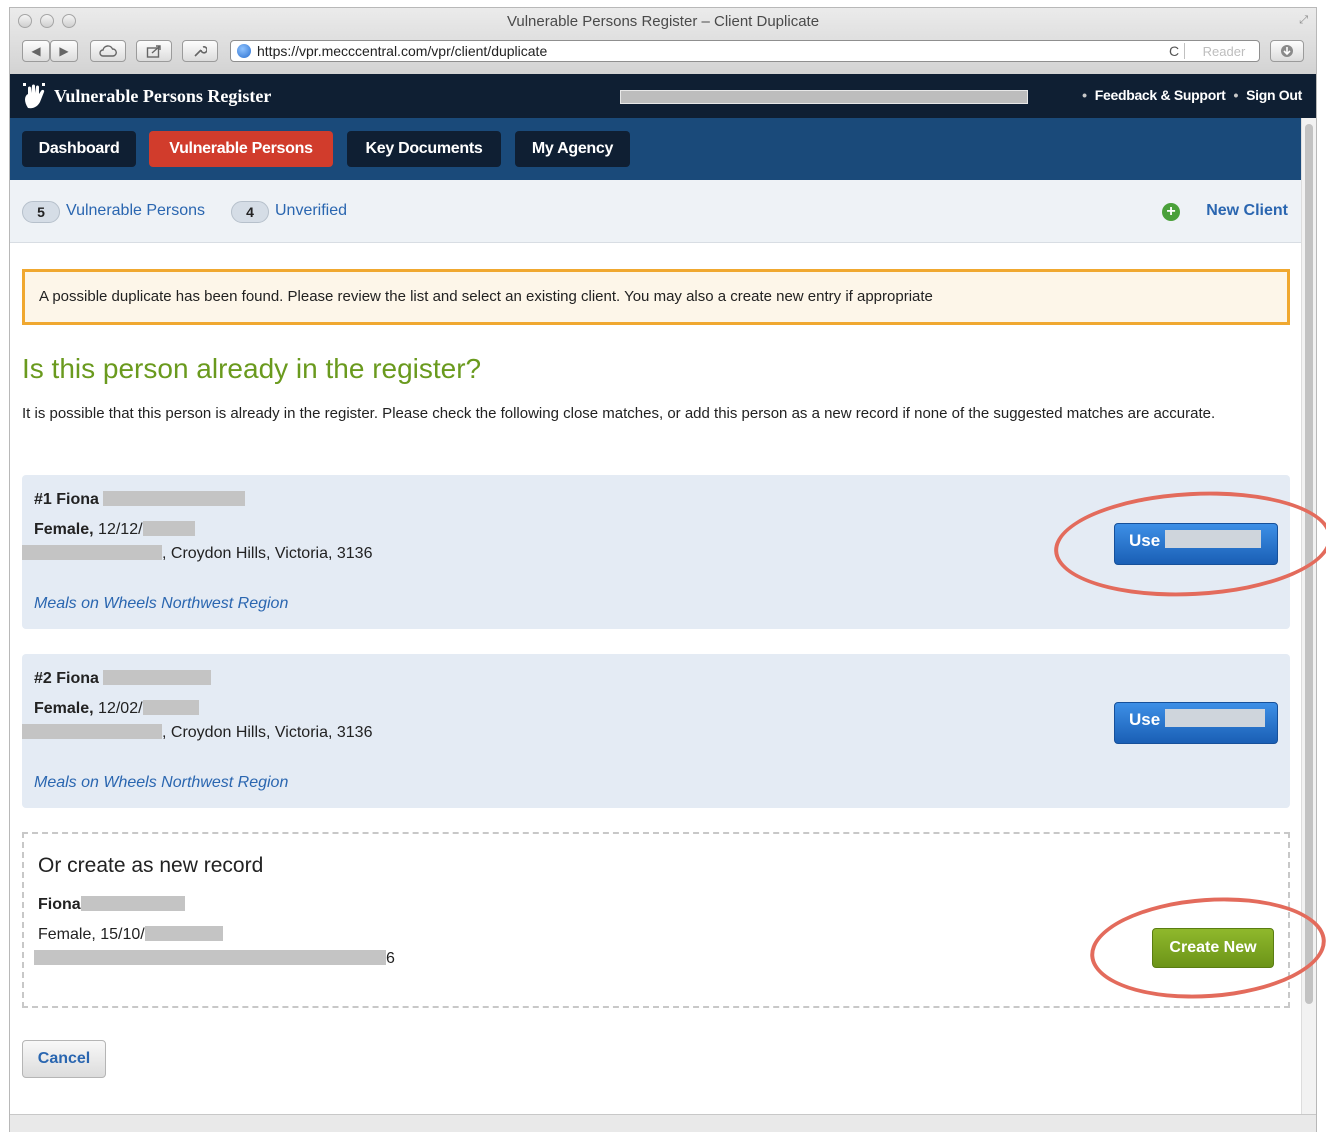 The width and height of the screenshot is (1326, 1132). What do you see at coordinates (311, 211) in the screenshot?
I see `unverified-link: Unverified` at bounding box center [311, 211].